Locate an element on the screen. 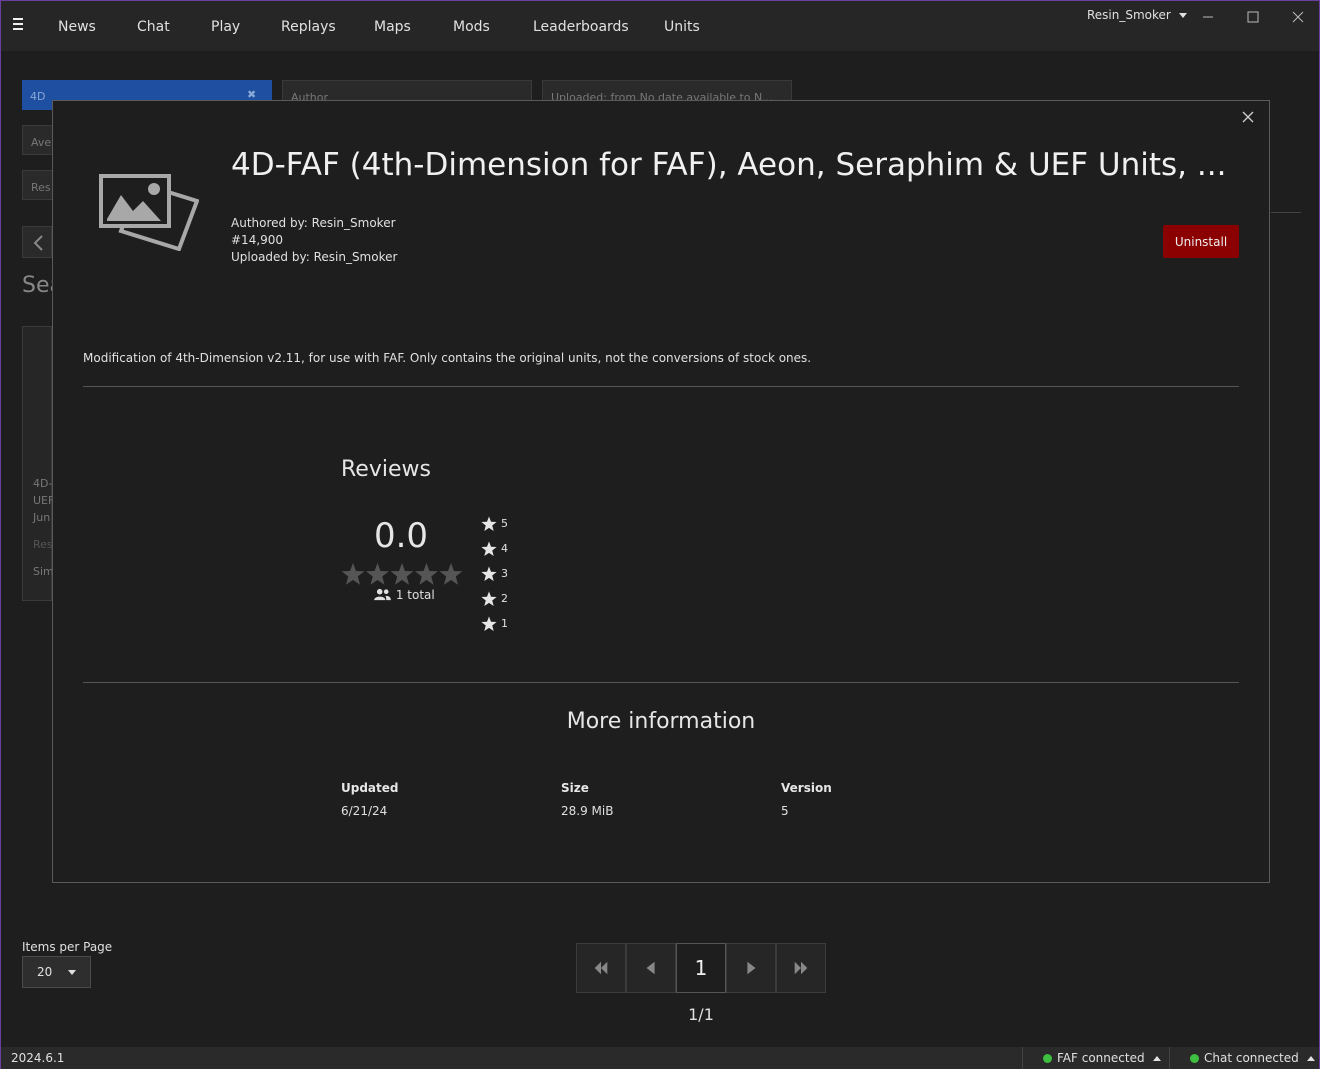 This screenshot has width=1320, height=1069. rating-distribution-row: 1 is located at coordinates (501, 623).